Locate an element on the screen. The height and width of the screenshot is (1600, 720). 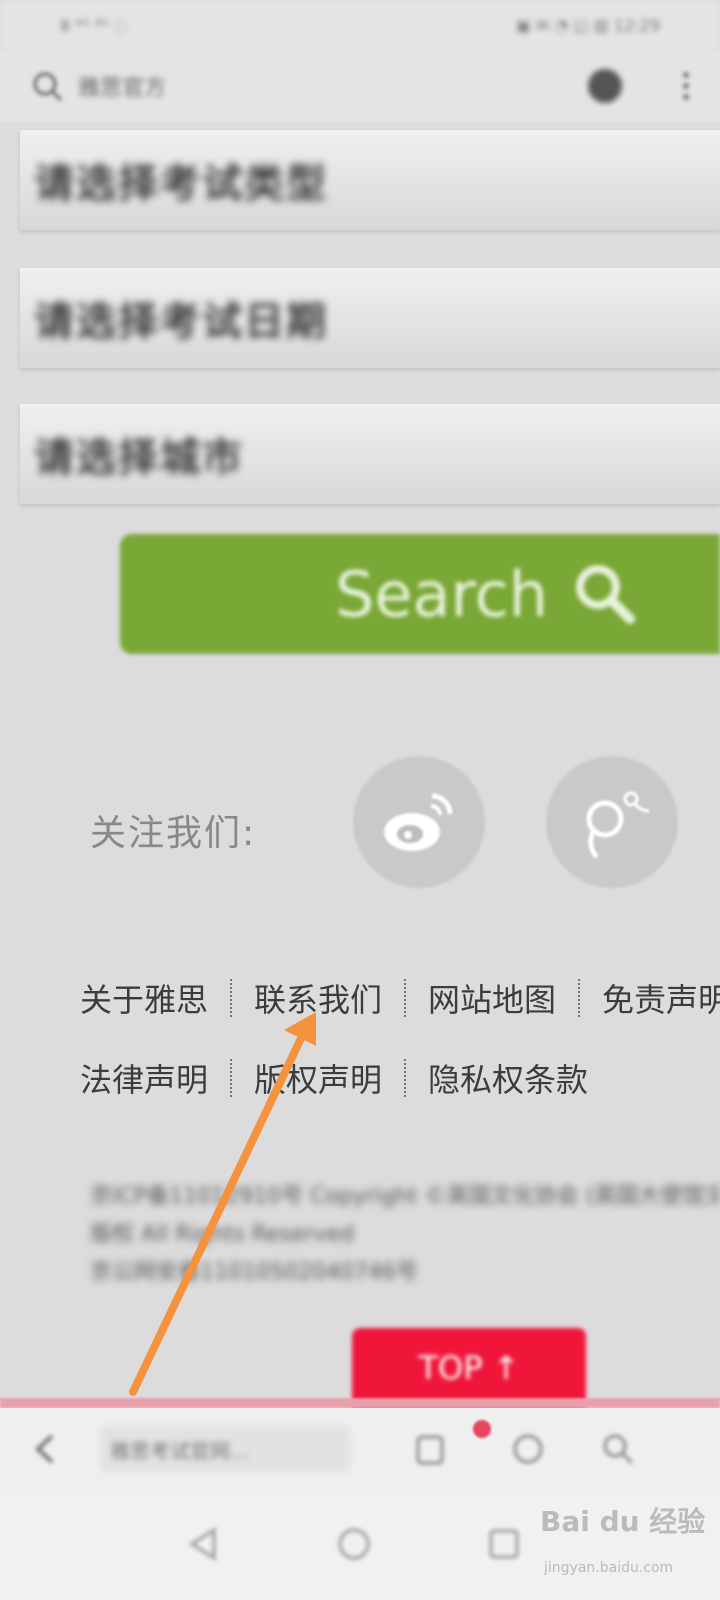
nav-home-icon is located at coordinates (354, 1544).